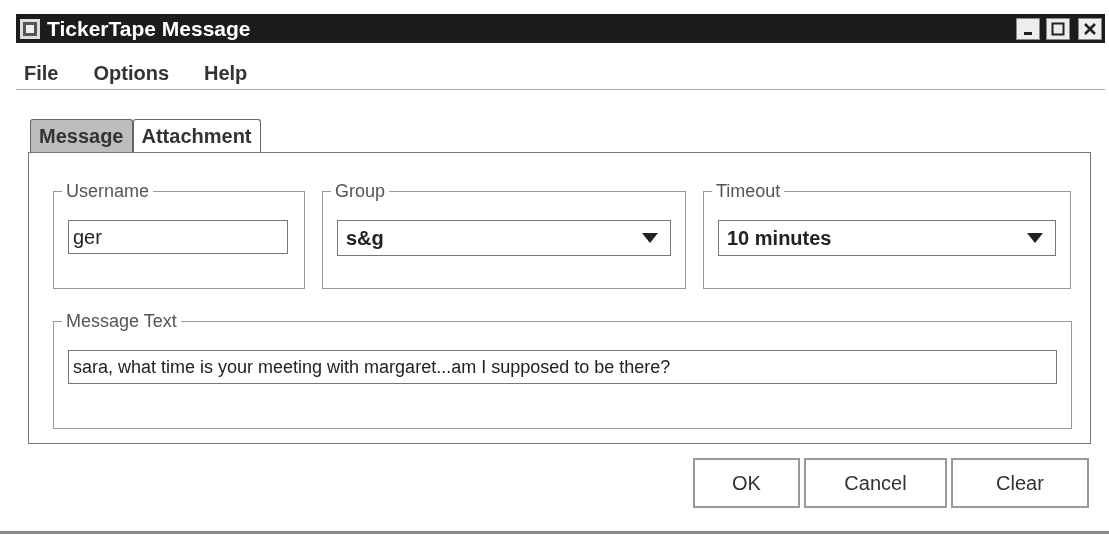 The image size is (1109, 549). What do you see at coordinates (121, 321) in the screenshot?
I see `group-label: Message Text` at bounding box center [121, 321].